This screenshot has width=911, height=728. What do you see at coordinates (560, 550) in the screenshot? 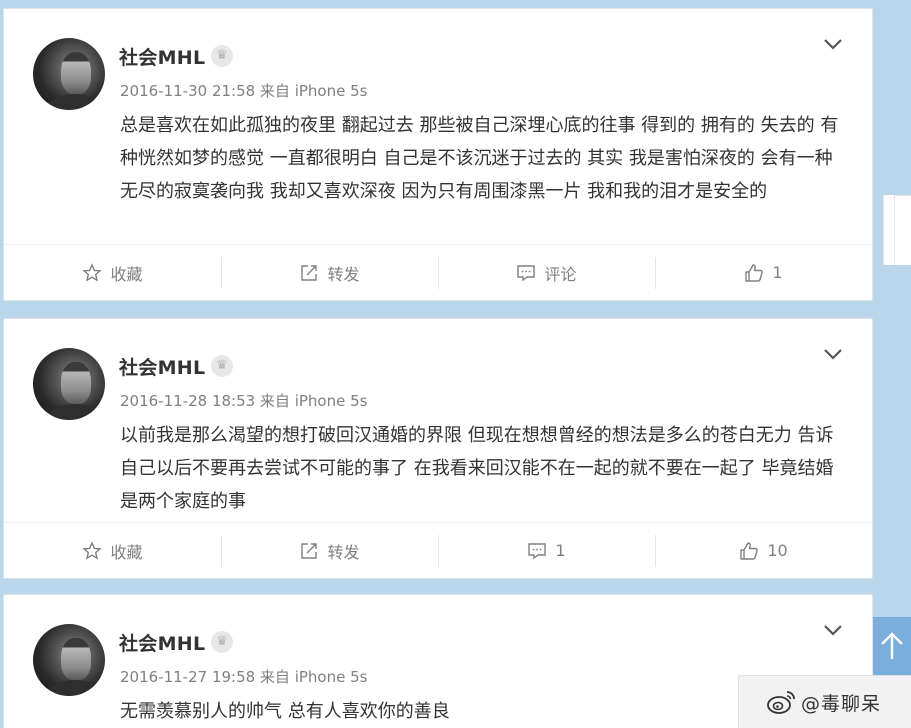
I see `comment-count: 1` at bounding box center [560, 550].